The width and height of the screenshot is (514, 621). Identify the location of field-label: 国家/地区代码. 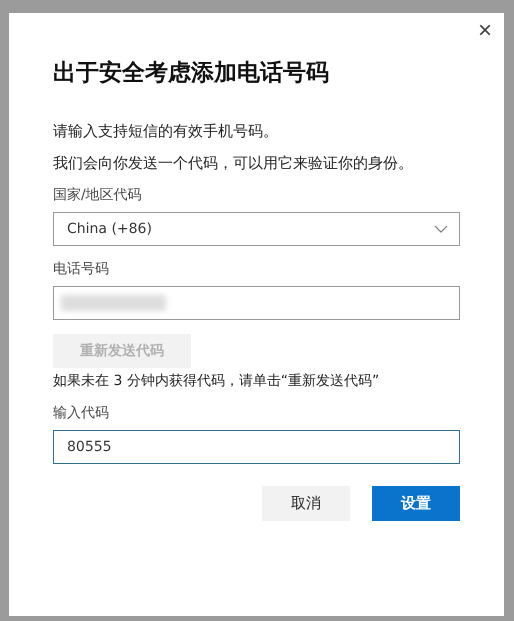
(98, 195).